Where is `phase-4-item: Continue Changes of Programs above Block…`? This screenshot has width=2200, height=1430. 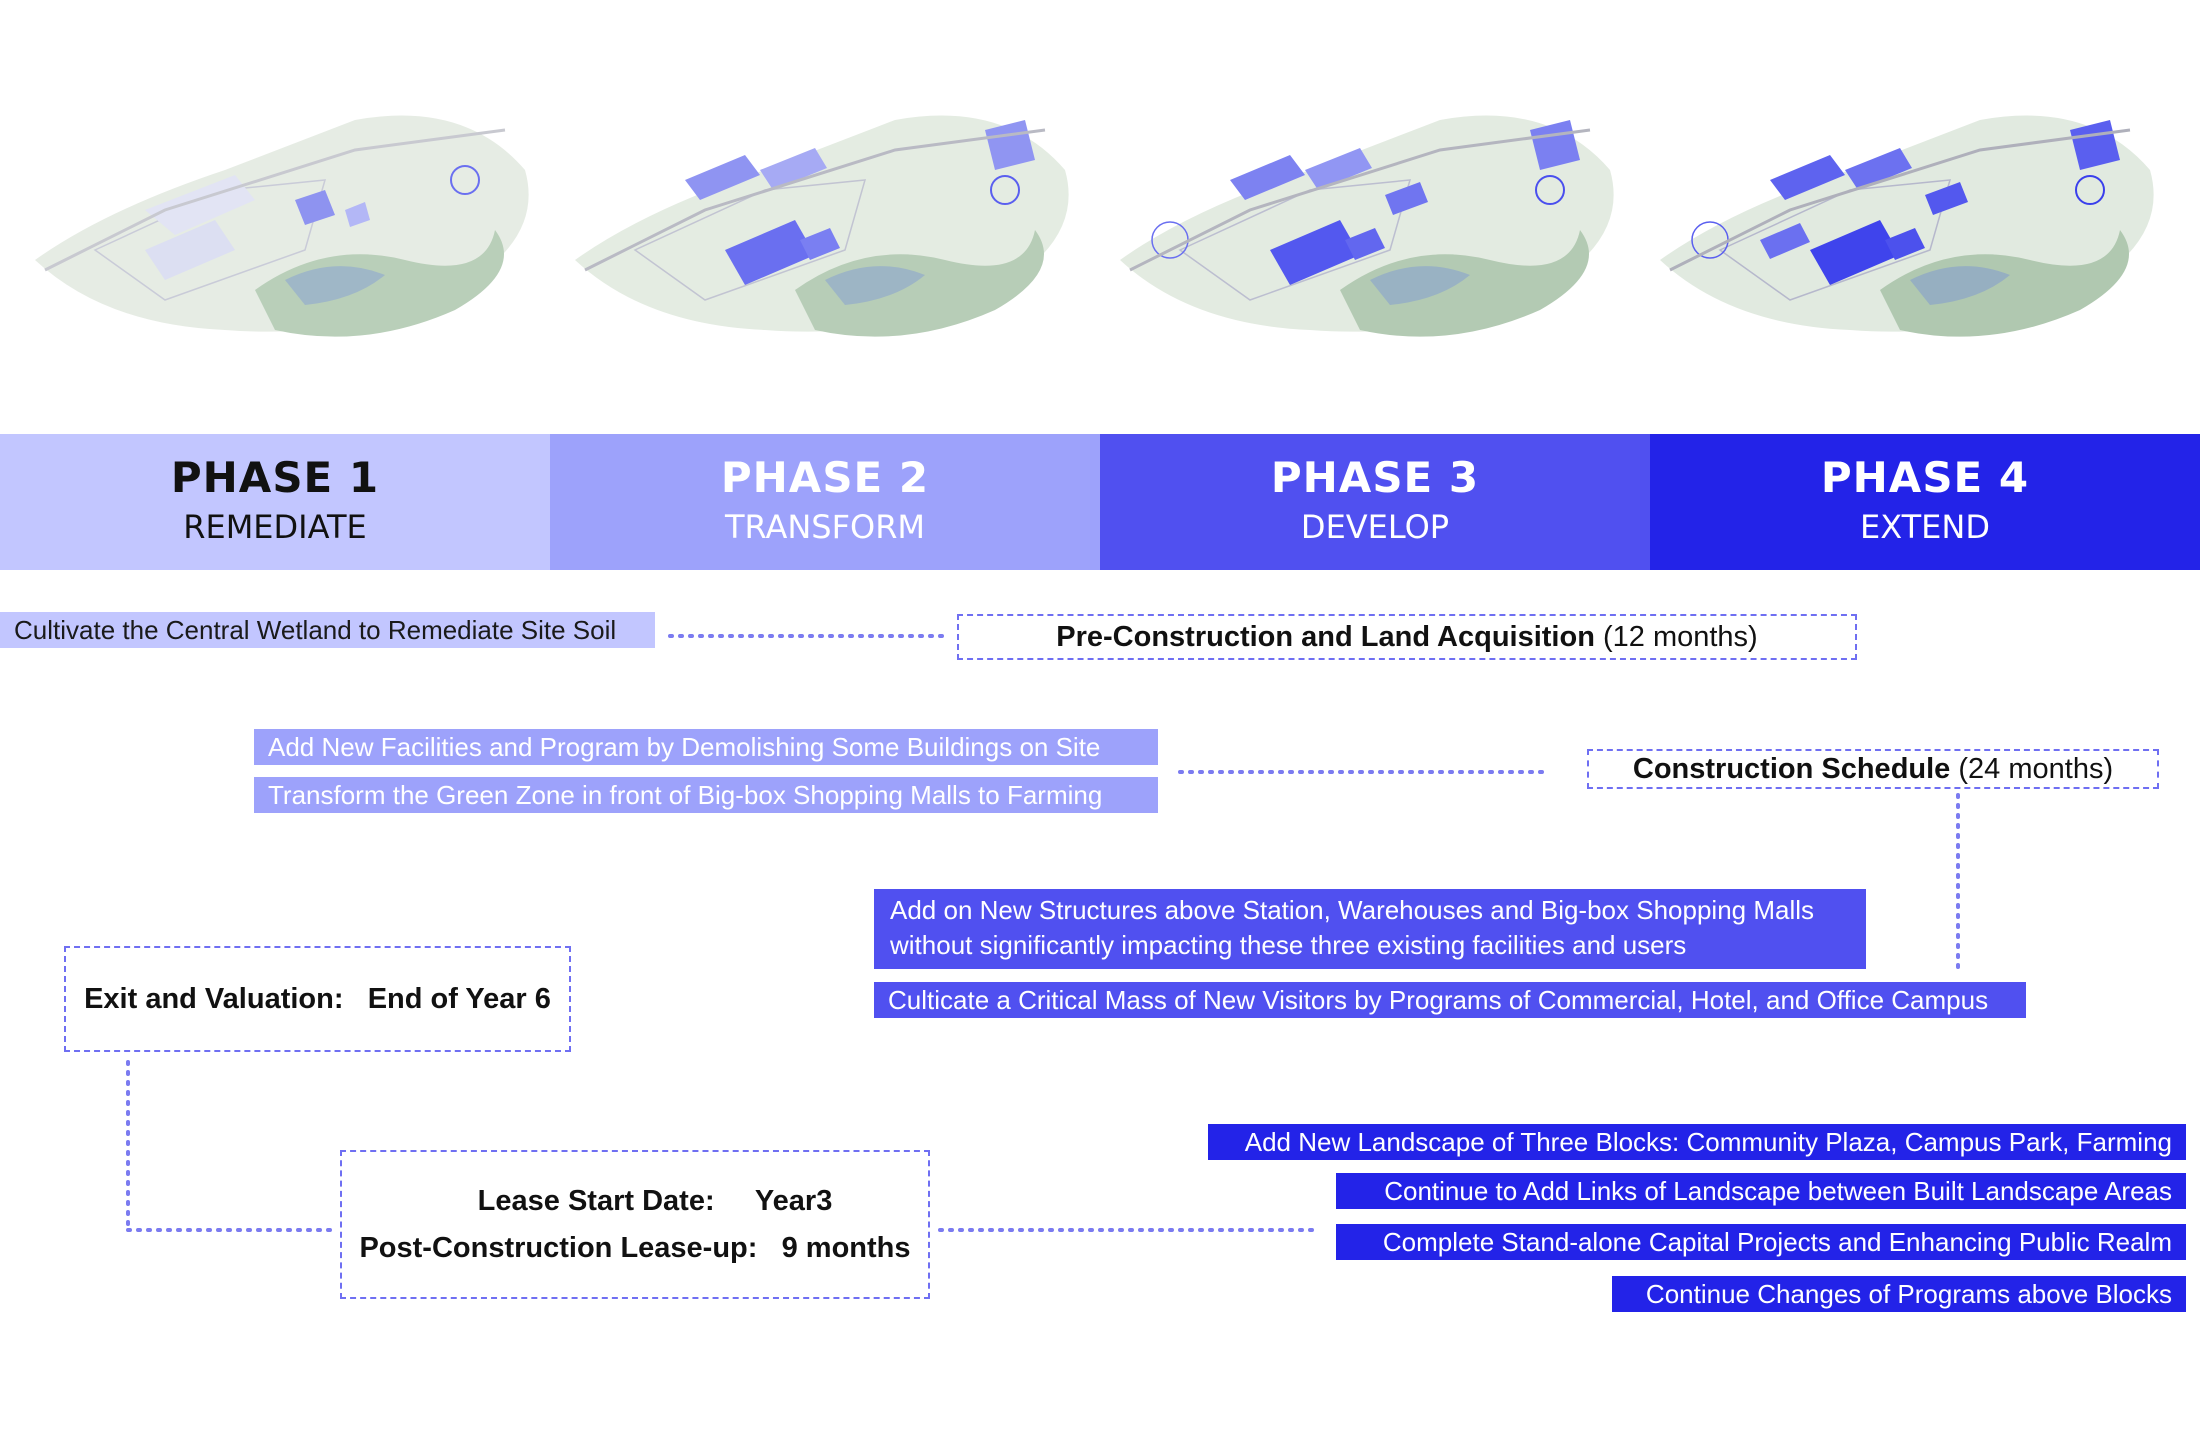 phase-4-item: Continue Changes of Programs above Block… is located at coordinates (1899, 1294).